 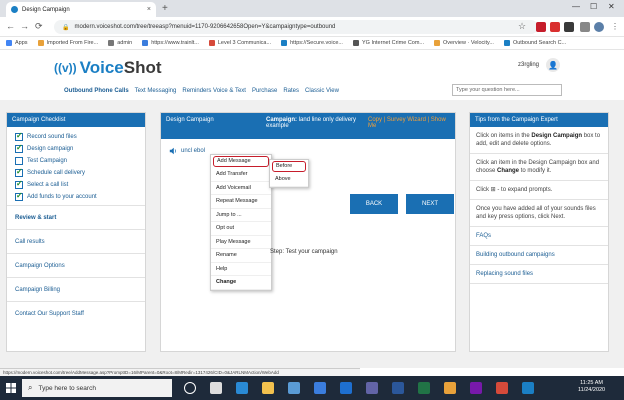 What do you see at coordinates (214, 91) in the screenshot?
I see `nav-reminders: Reminders Voice & Text` at bounding box center [214, 91].